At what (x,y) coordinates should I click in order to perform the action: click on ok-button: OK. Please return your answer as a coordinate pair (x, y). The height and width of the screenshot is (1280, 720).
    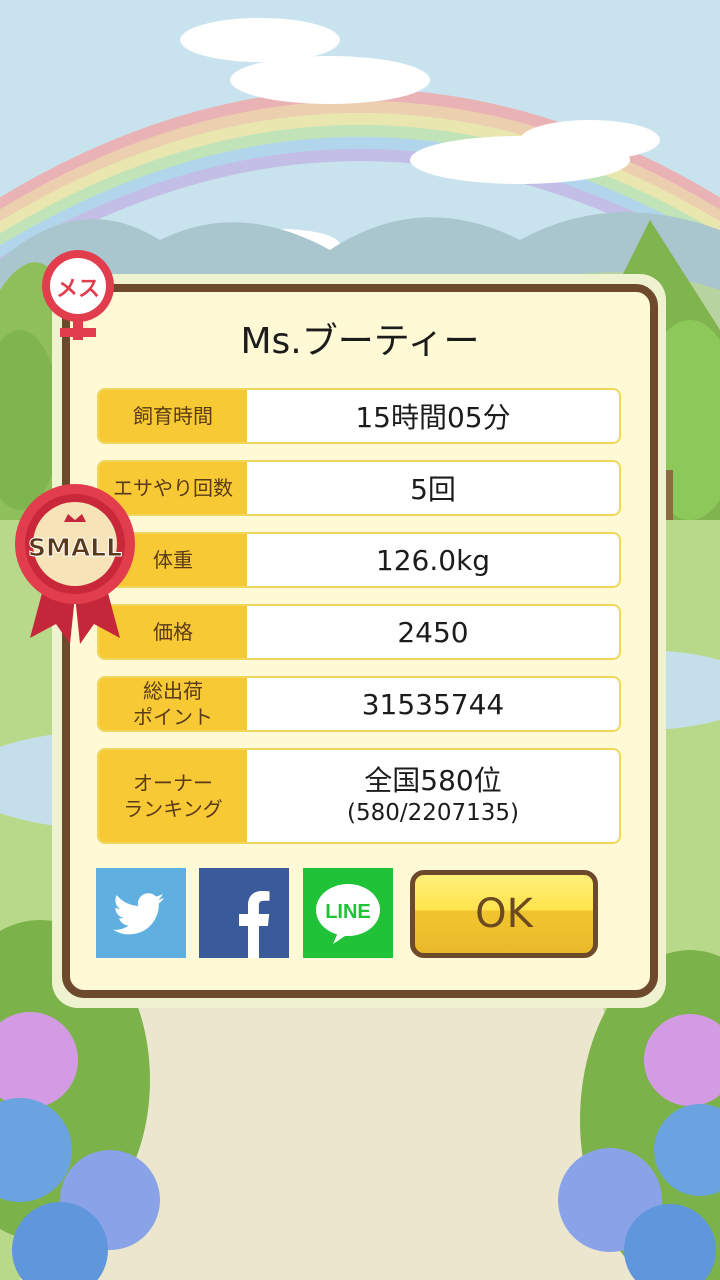
    Looking at the image, I should click on (504, 914).